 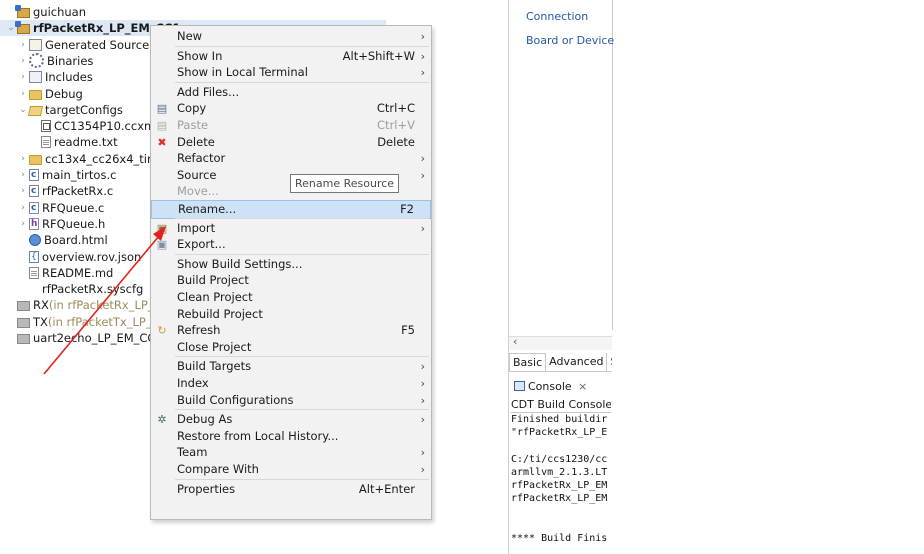 I want to click on console-line: rfPacketRx_LP_EM, so click(x=559, y=499).